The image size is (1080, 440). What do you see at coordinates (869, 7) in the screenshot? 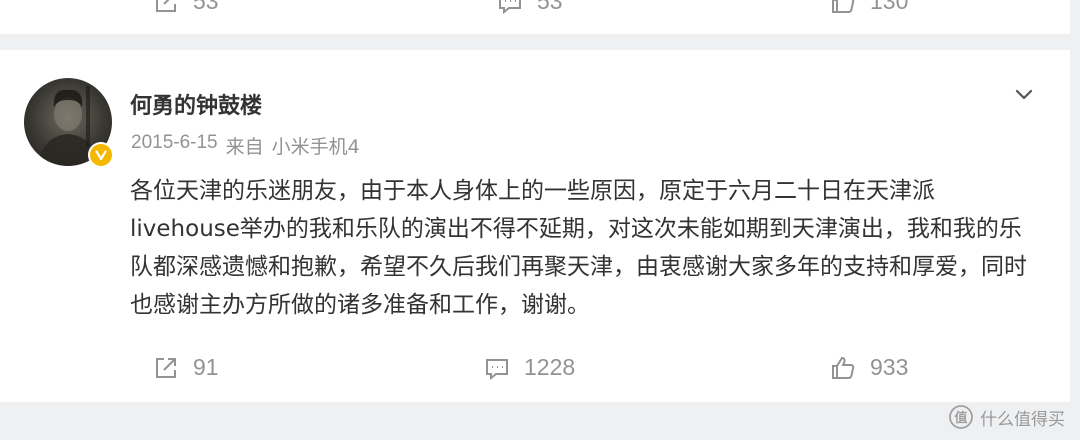
I see `like-button: 130` at bounding box center [869, 7].